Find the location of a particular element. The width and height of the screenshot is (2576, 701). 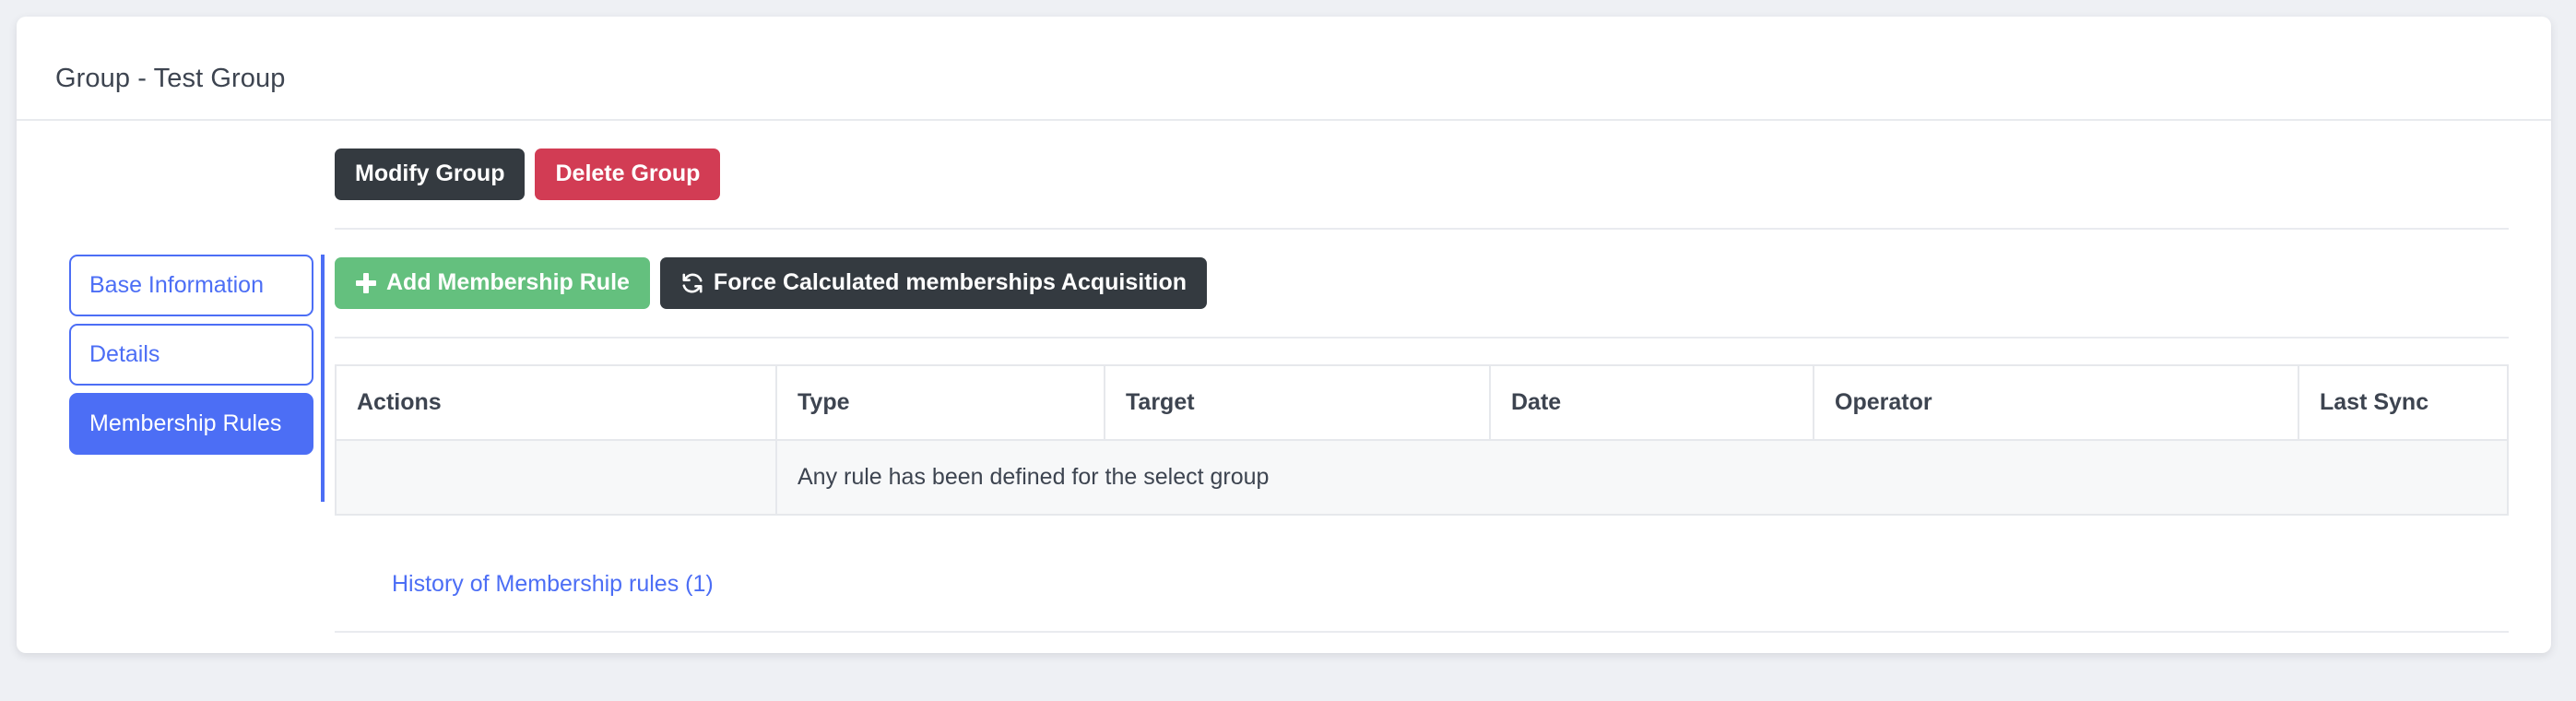

sidebar-item-label: Membership Rules is located at coordinates (185, 423).